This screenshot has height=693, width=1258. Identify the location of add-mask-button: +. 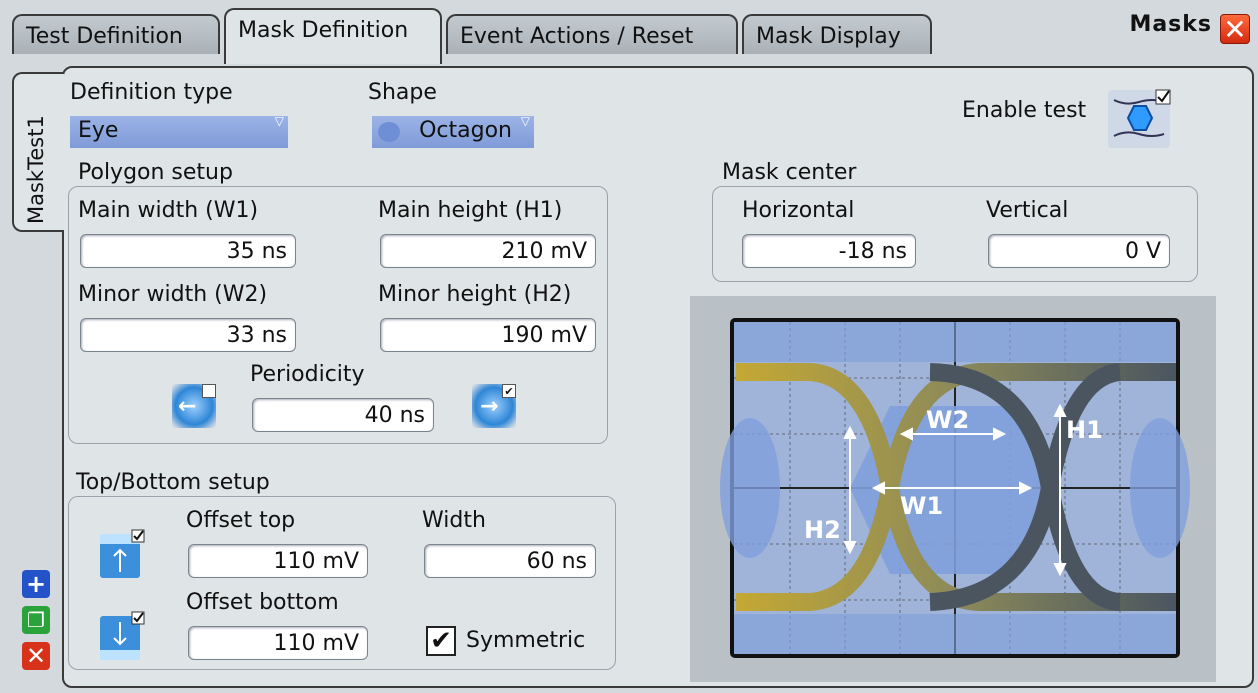
(36, 584).